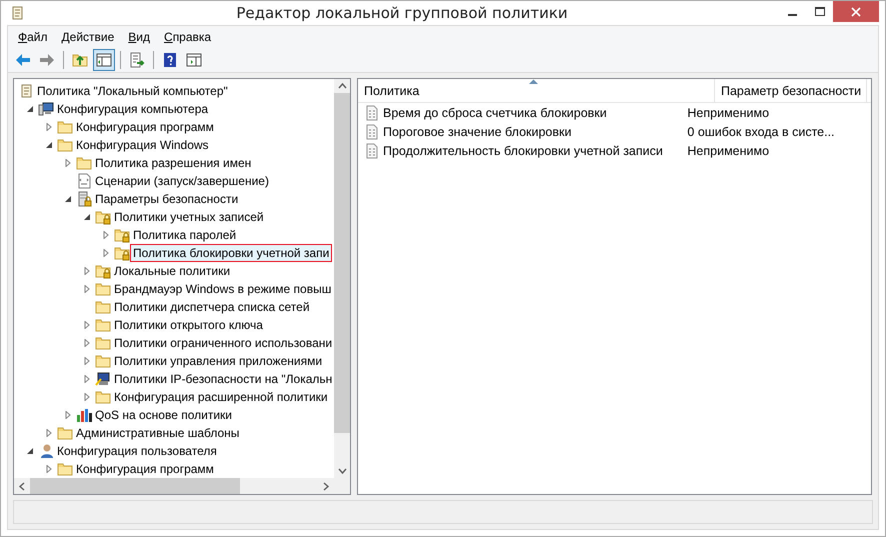  What do you see at coordinates (182, 486) in the screenshot?
I see `horizontal-scrollbar` at bounding box center [182, 486].